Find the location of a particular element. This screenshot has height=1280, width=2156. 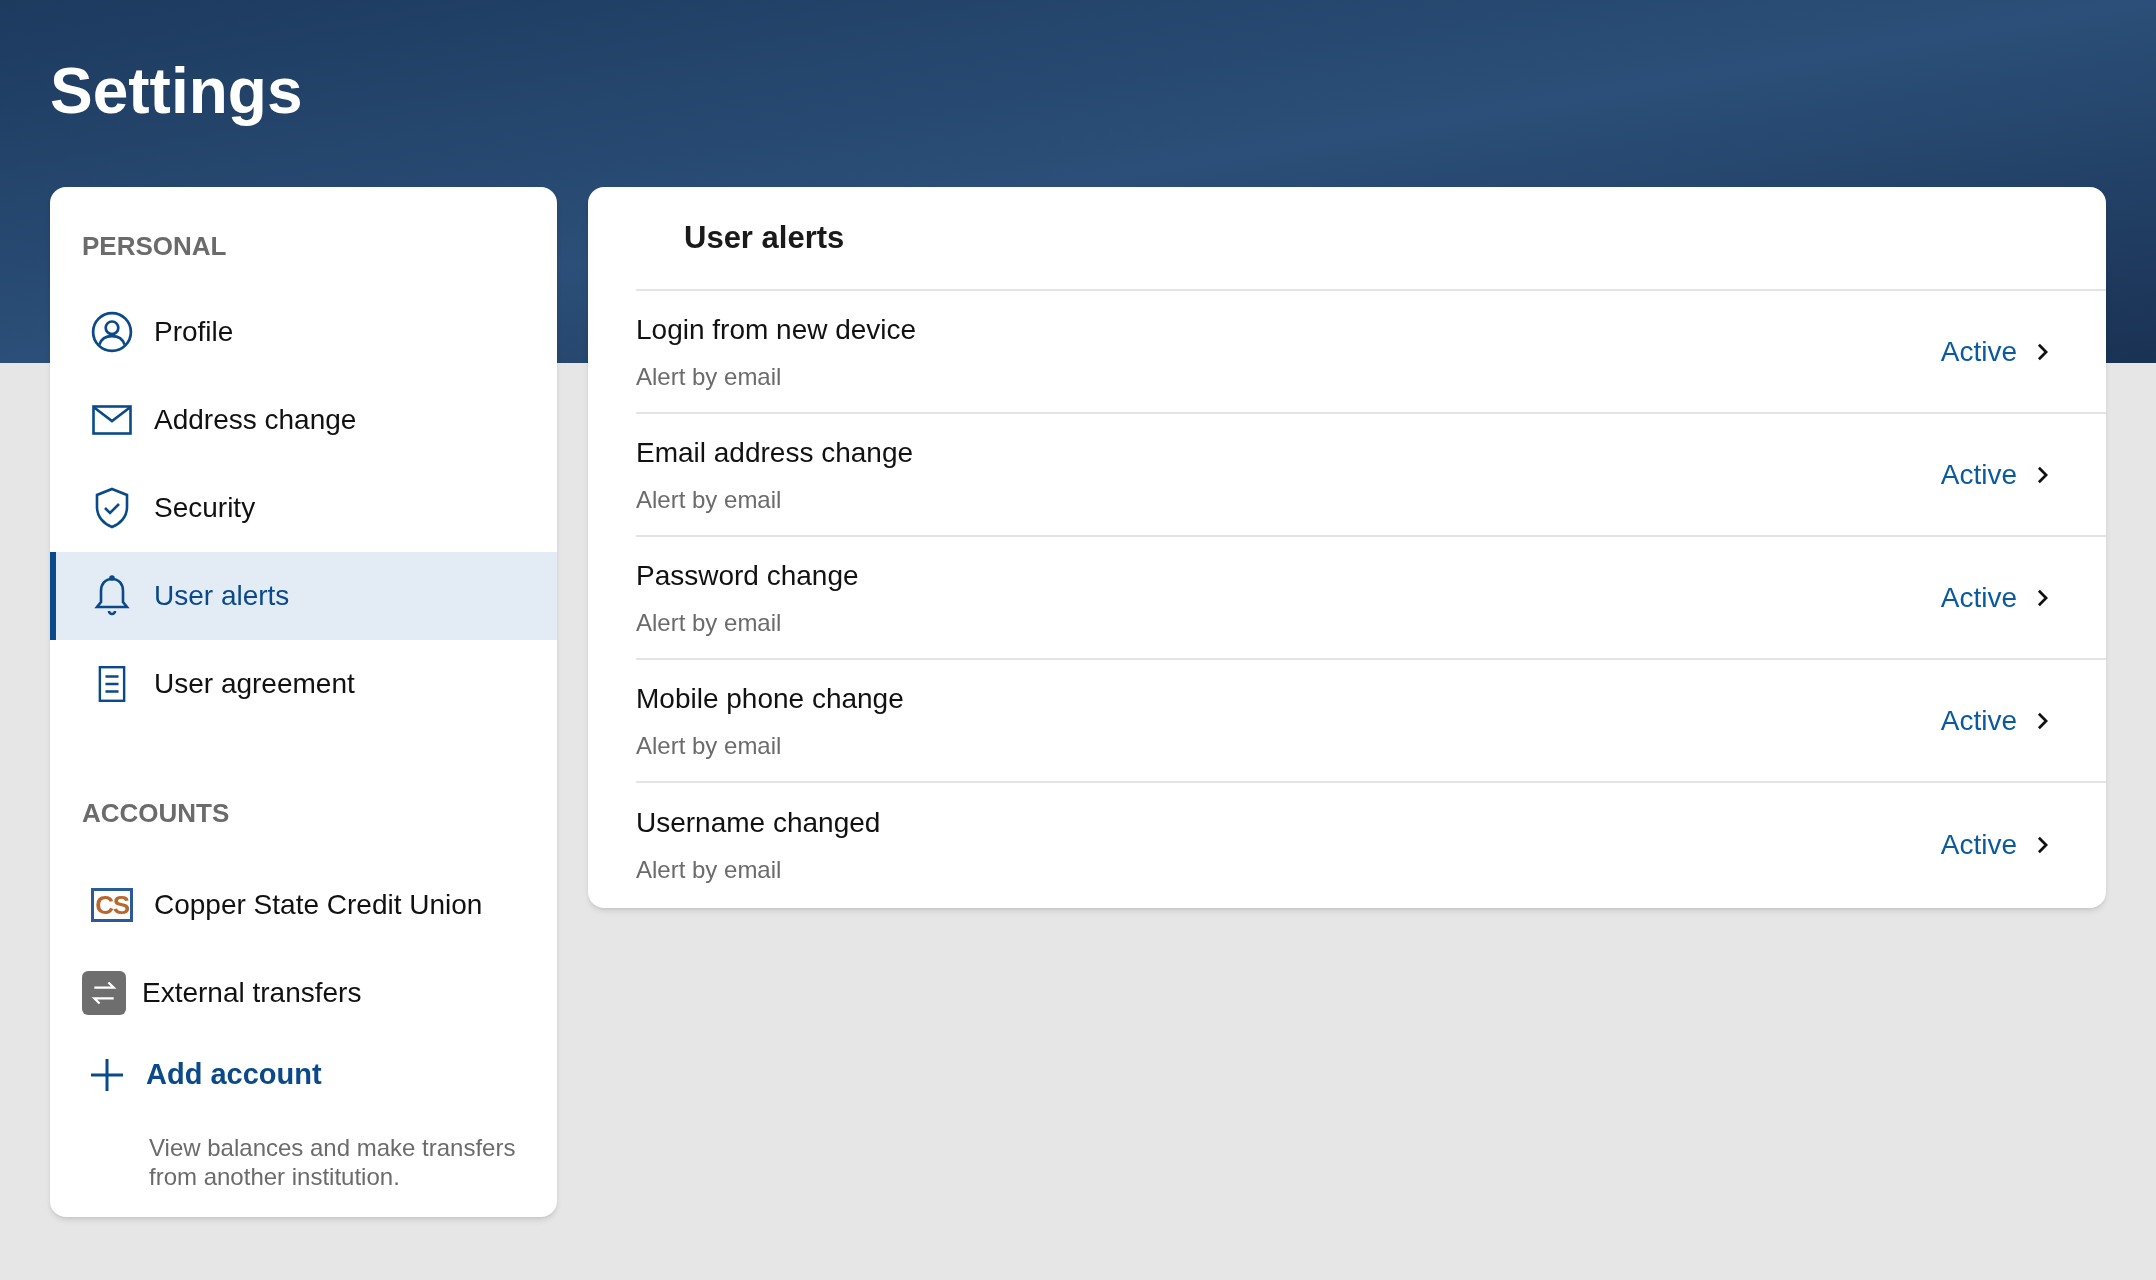

alert-title: Email address change is located at coordinates (775, 452).